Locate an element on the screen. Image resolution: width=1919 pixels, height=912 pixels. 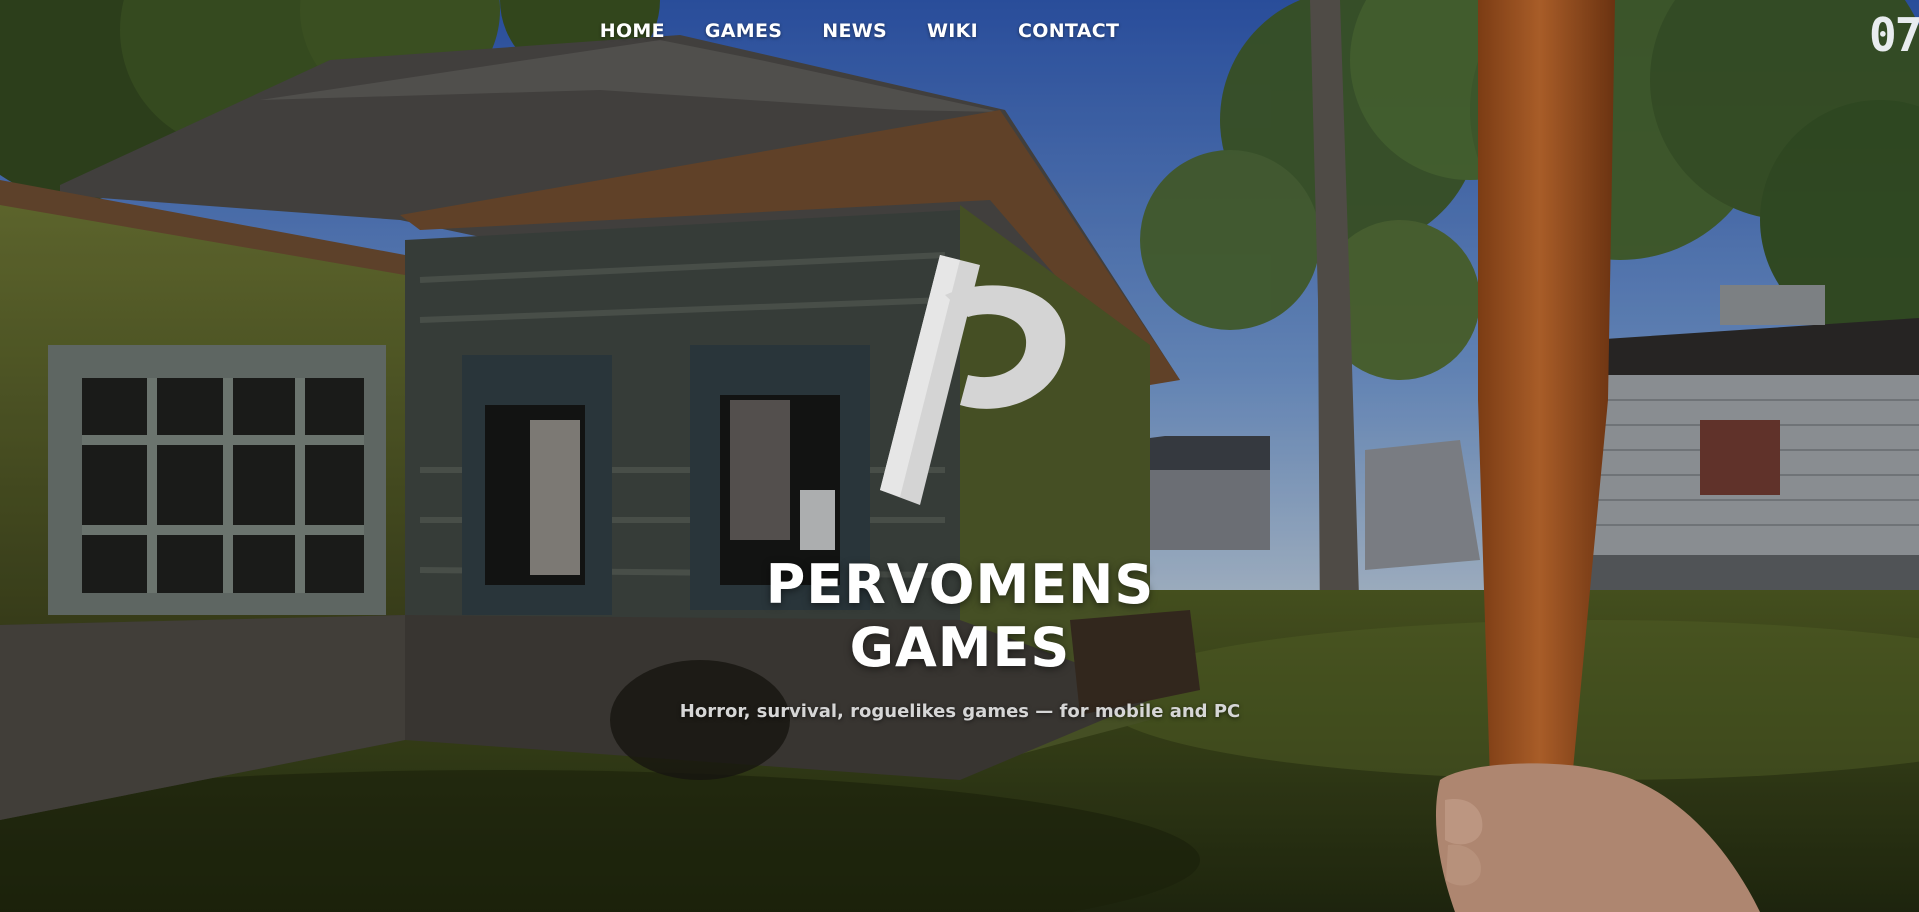
nav-item-contact: CONTACT is located at coordinates (1068, 31).